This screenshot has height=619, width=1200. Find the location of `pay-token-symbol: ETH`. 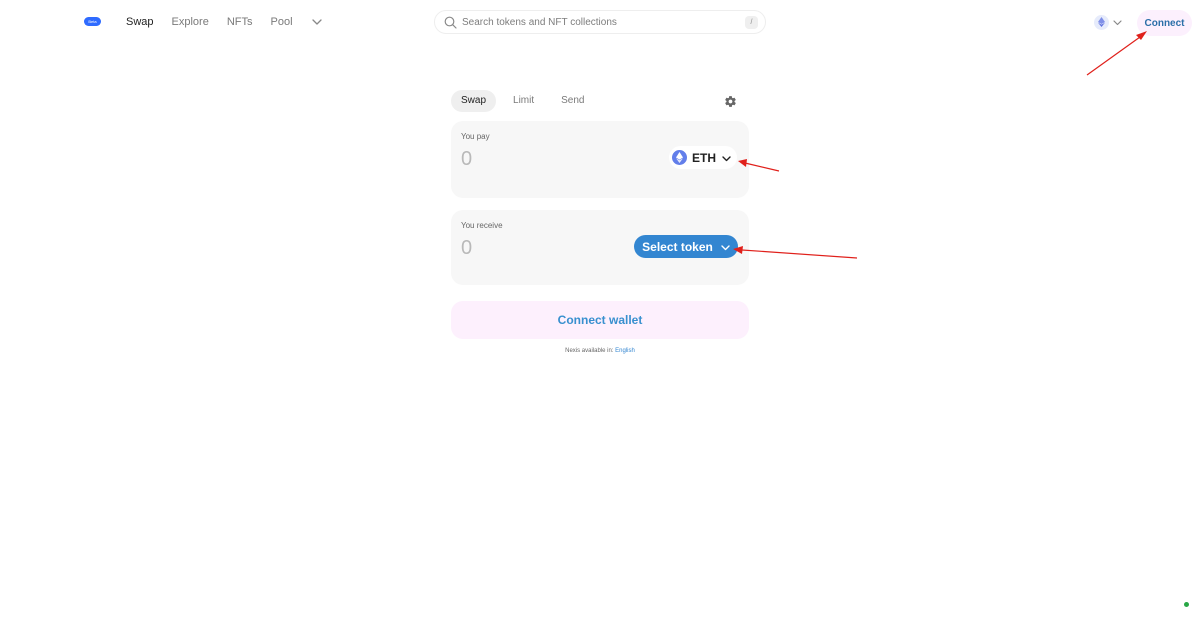

pay-token-symbol: ETH is located at coordinates (704, 157).